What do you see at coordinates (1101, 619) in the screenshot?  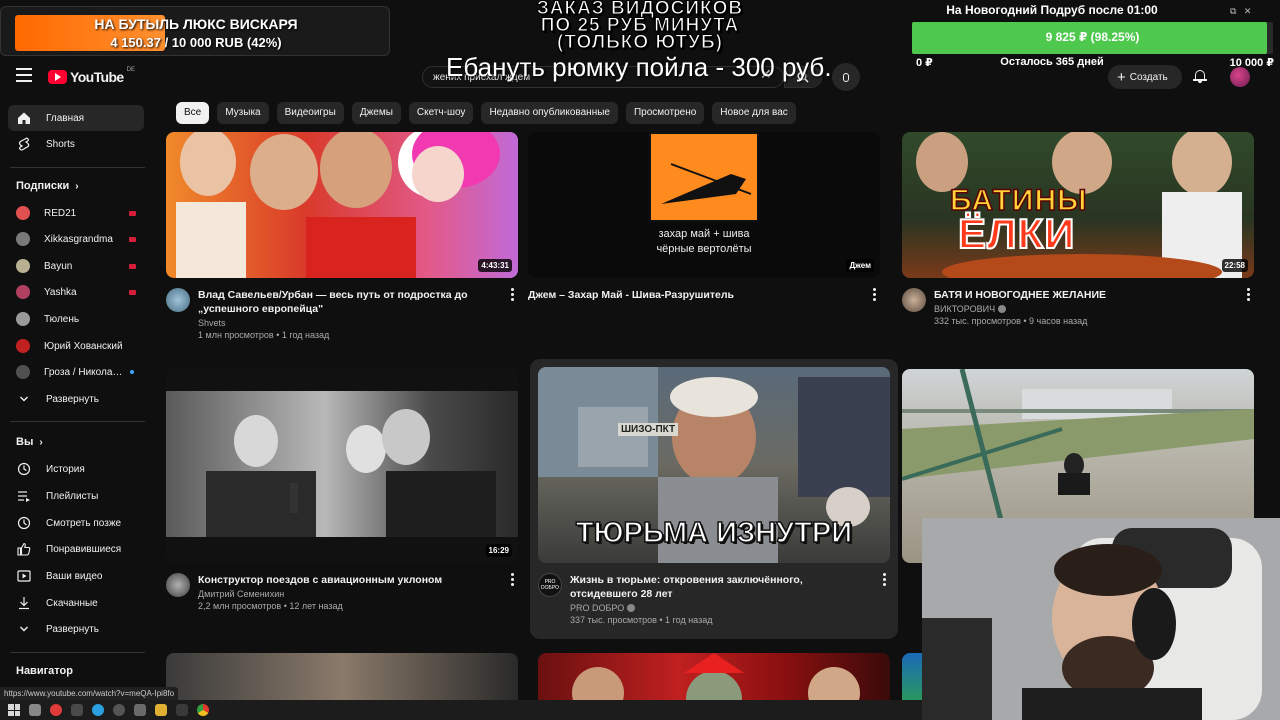 I see `webcam-scene` at bounding box center [1101, 619].